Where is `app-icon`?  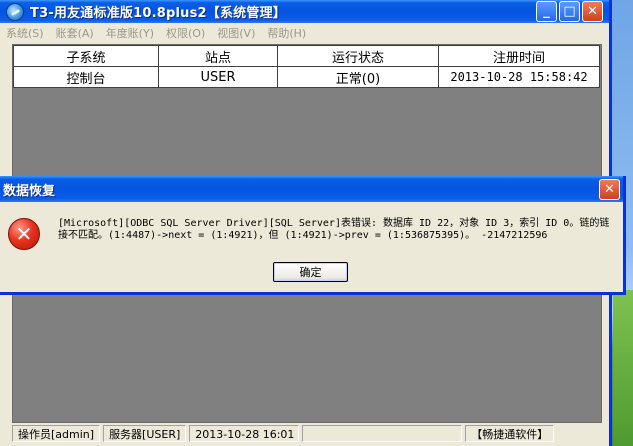
app-icon is located at coordinates (15, 11).